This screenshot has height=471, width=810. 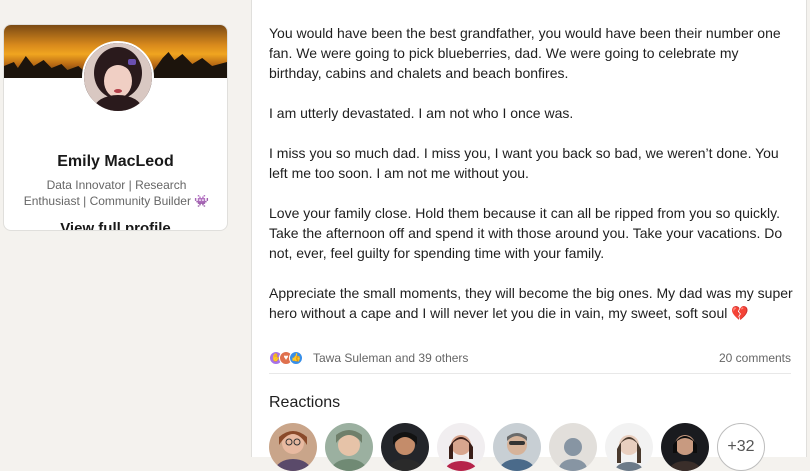 What do you see at coordinates (202, 201) in the screenshot?
I see `alien-monster-icon: 👾` at bounding box center [202, 201].